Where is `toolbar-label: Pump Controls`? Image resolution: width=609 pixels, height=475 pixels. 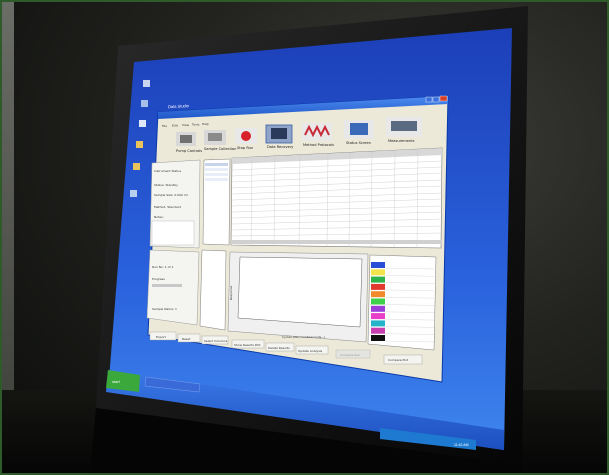 toolbar-label: Pump Controls is located at coordinates (189, 151).